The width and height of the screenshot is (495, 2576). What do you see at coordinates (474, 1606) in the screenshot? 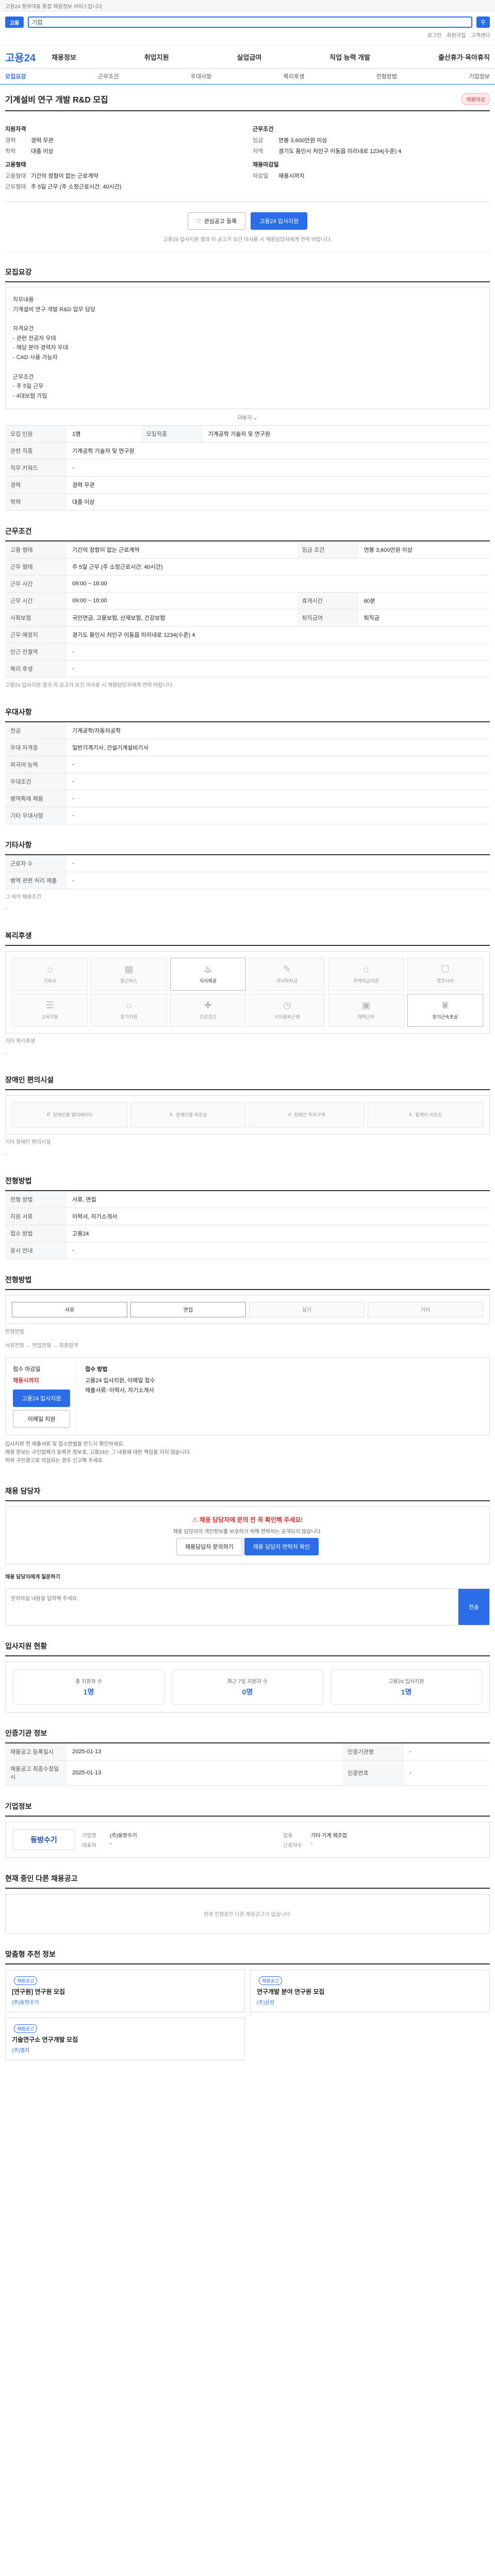
I see `question-send-button: 전송` at bounding box center [474, 1606].